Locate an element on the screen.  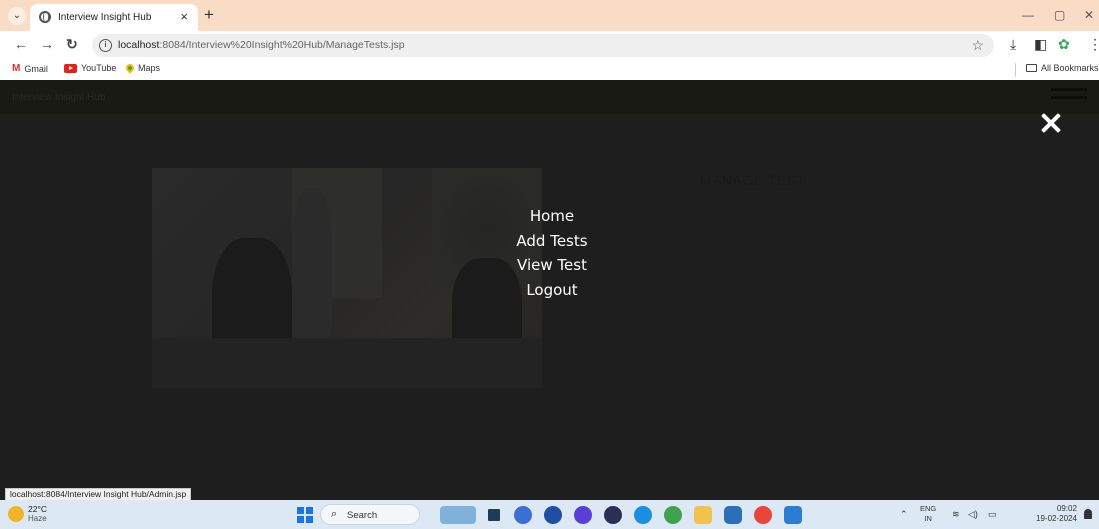
photo-person is located at coordinates (312, 263).